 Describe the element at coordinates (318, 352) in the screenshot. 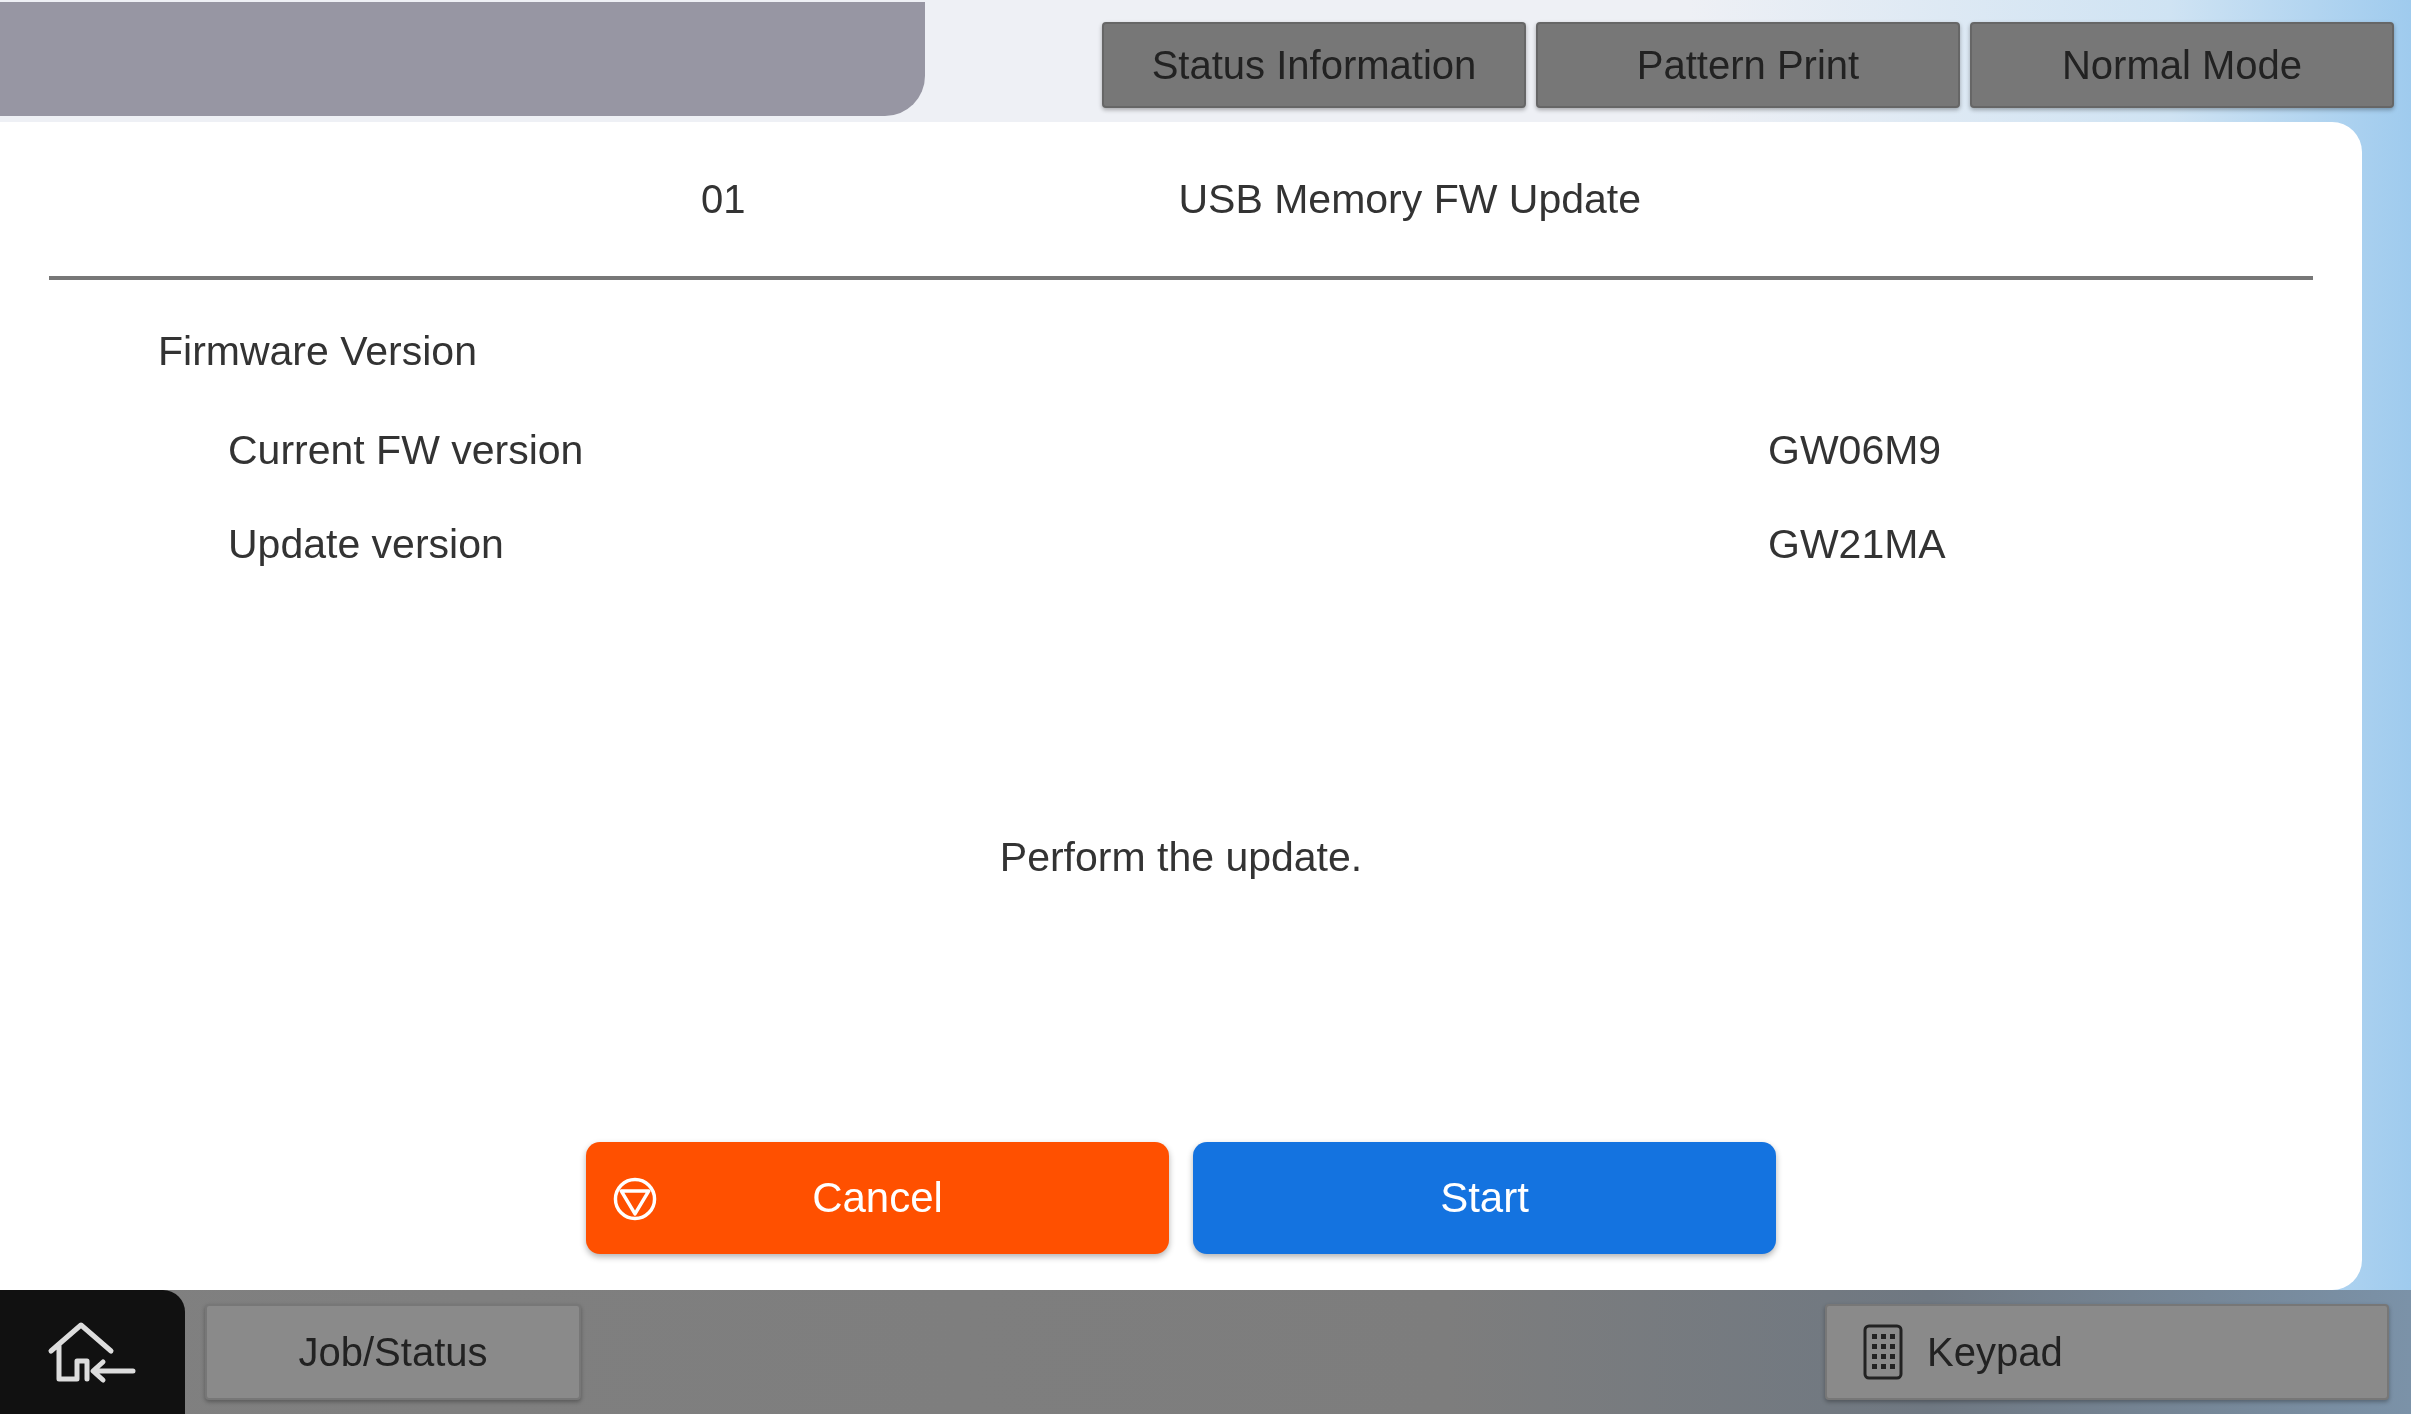

I see `section-title: Firmware Version` at that location.